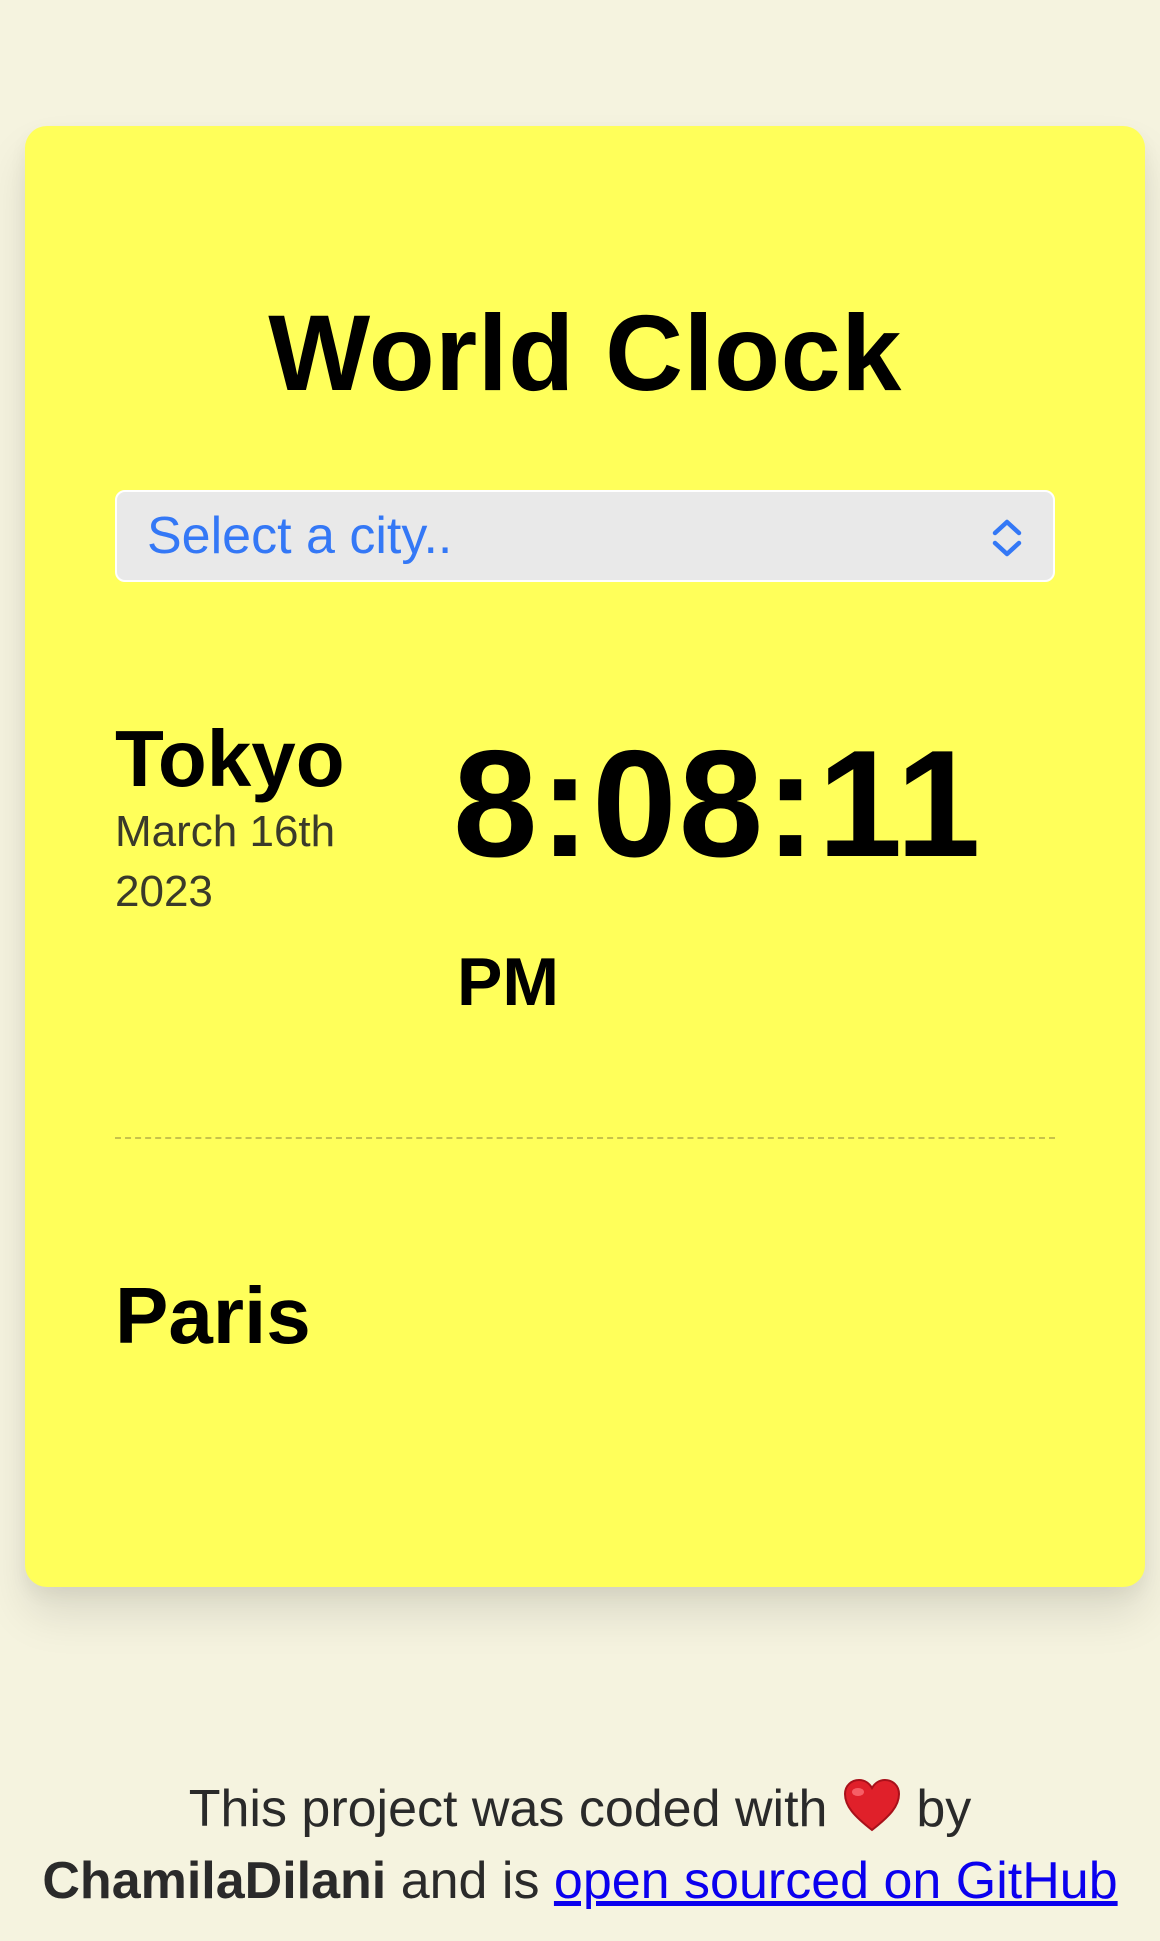 This screenshot has height=1941, width=1160. I want to click on city-name: Tokyo, so click(230, 758).